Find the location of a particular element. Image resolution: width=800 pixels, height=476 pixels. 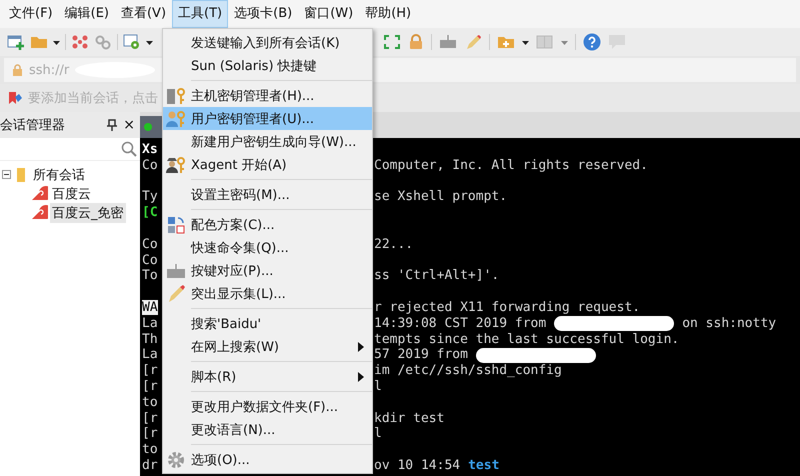

terminal-text: [C is located at coordinates (150, 212).